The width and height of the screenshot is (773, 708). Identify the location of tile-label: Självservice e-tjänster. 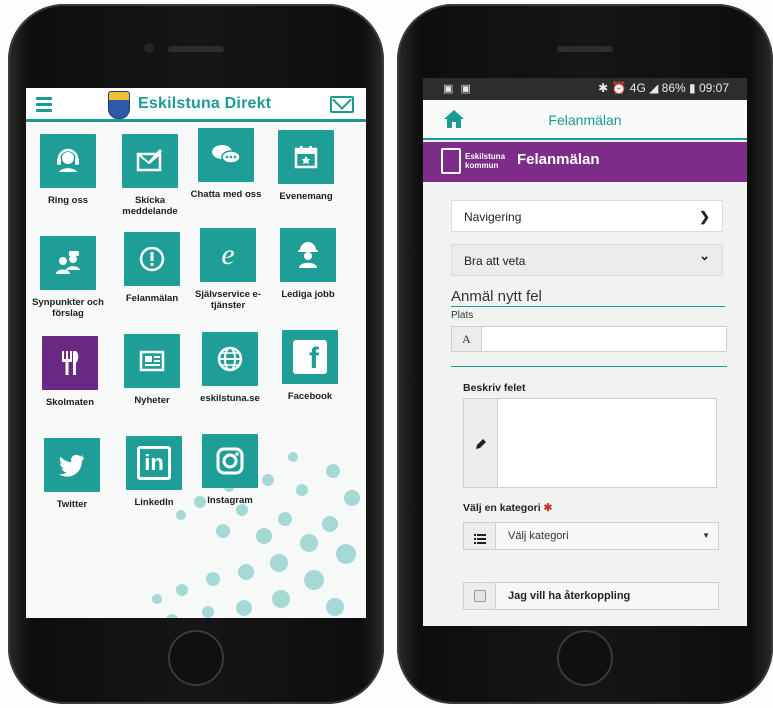
(228, 300).